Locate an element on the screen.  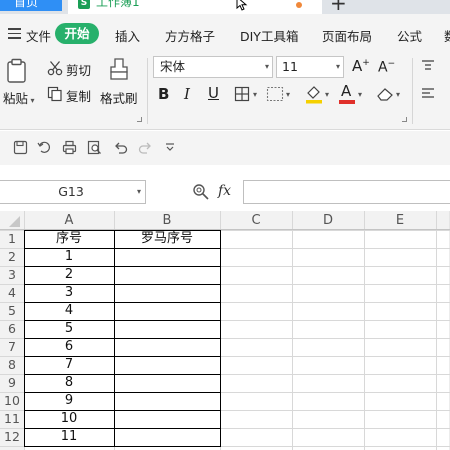
cell-a3: 2 is located at coordinates (69, 275).